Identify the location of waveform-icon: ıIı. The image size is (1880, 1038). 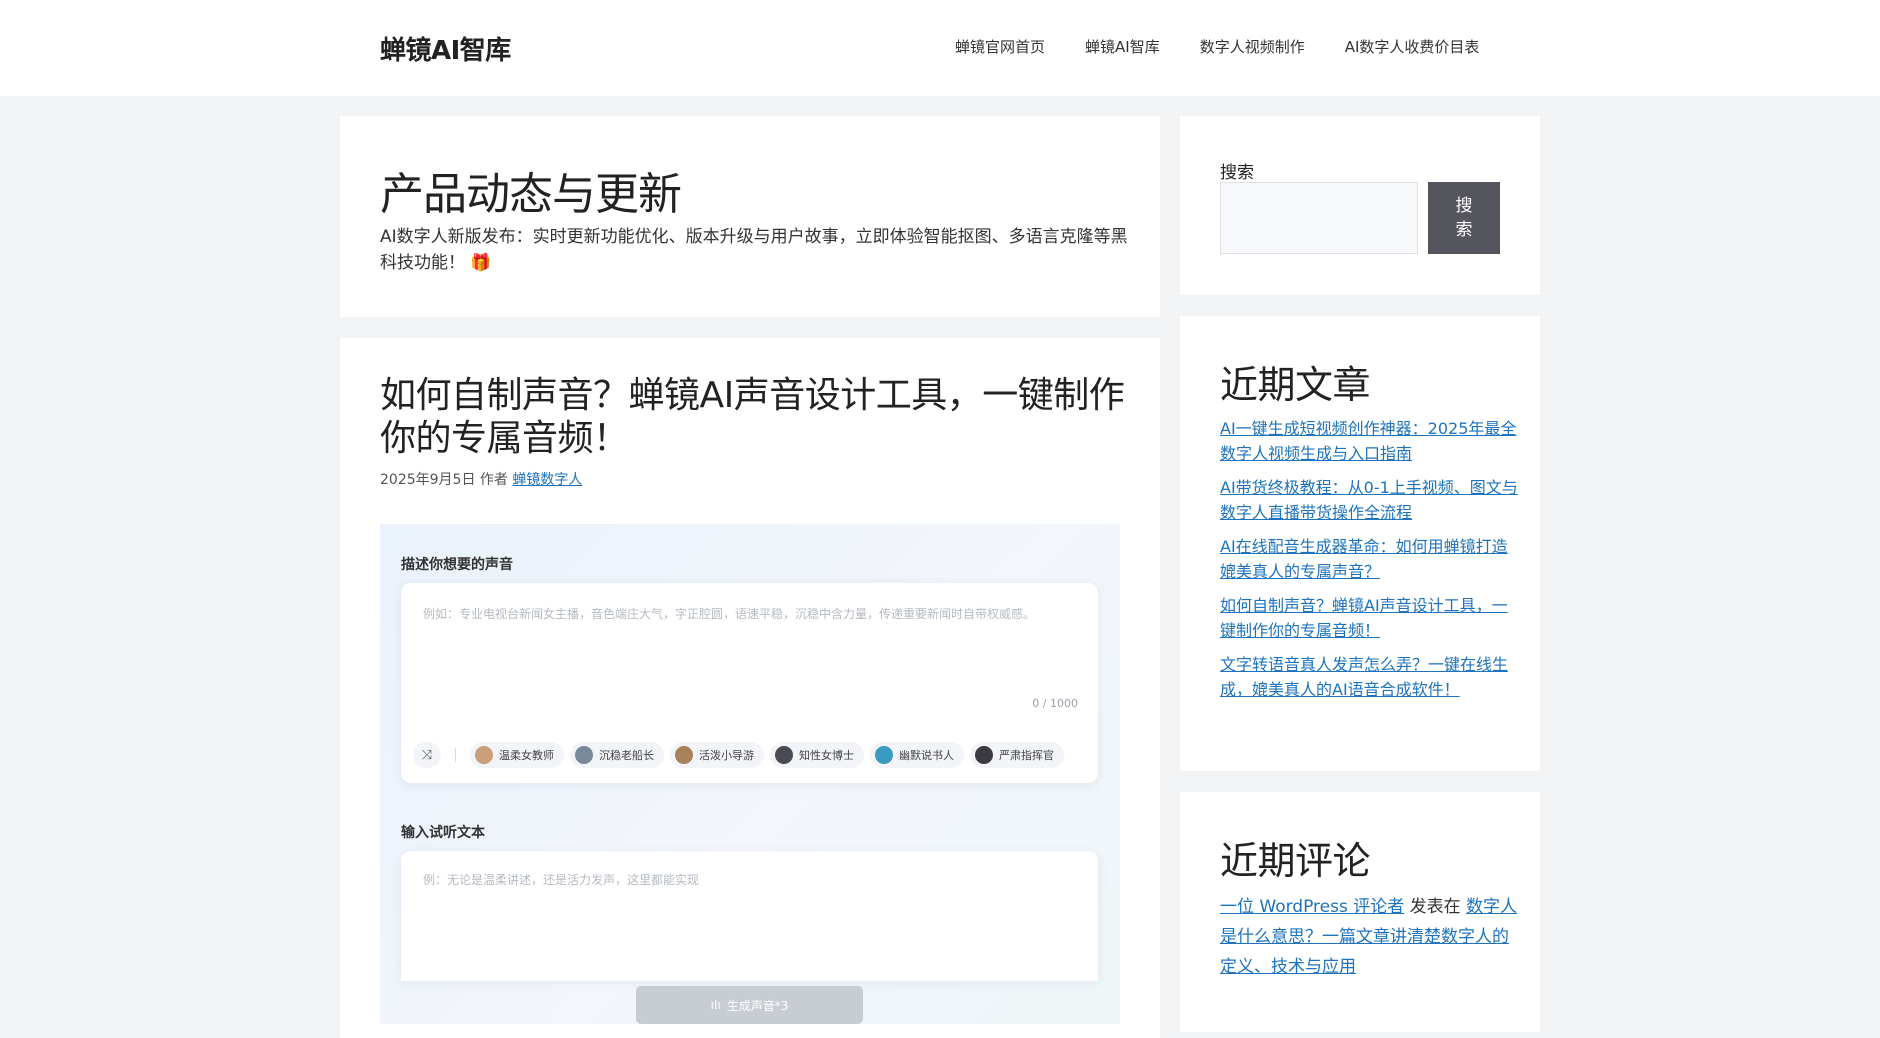
(715, 1005).